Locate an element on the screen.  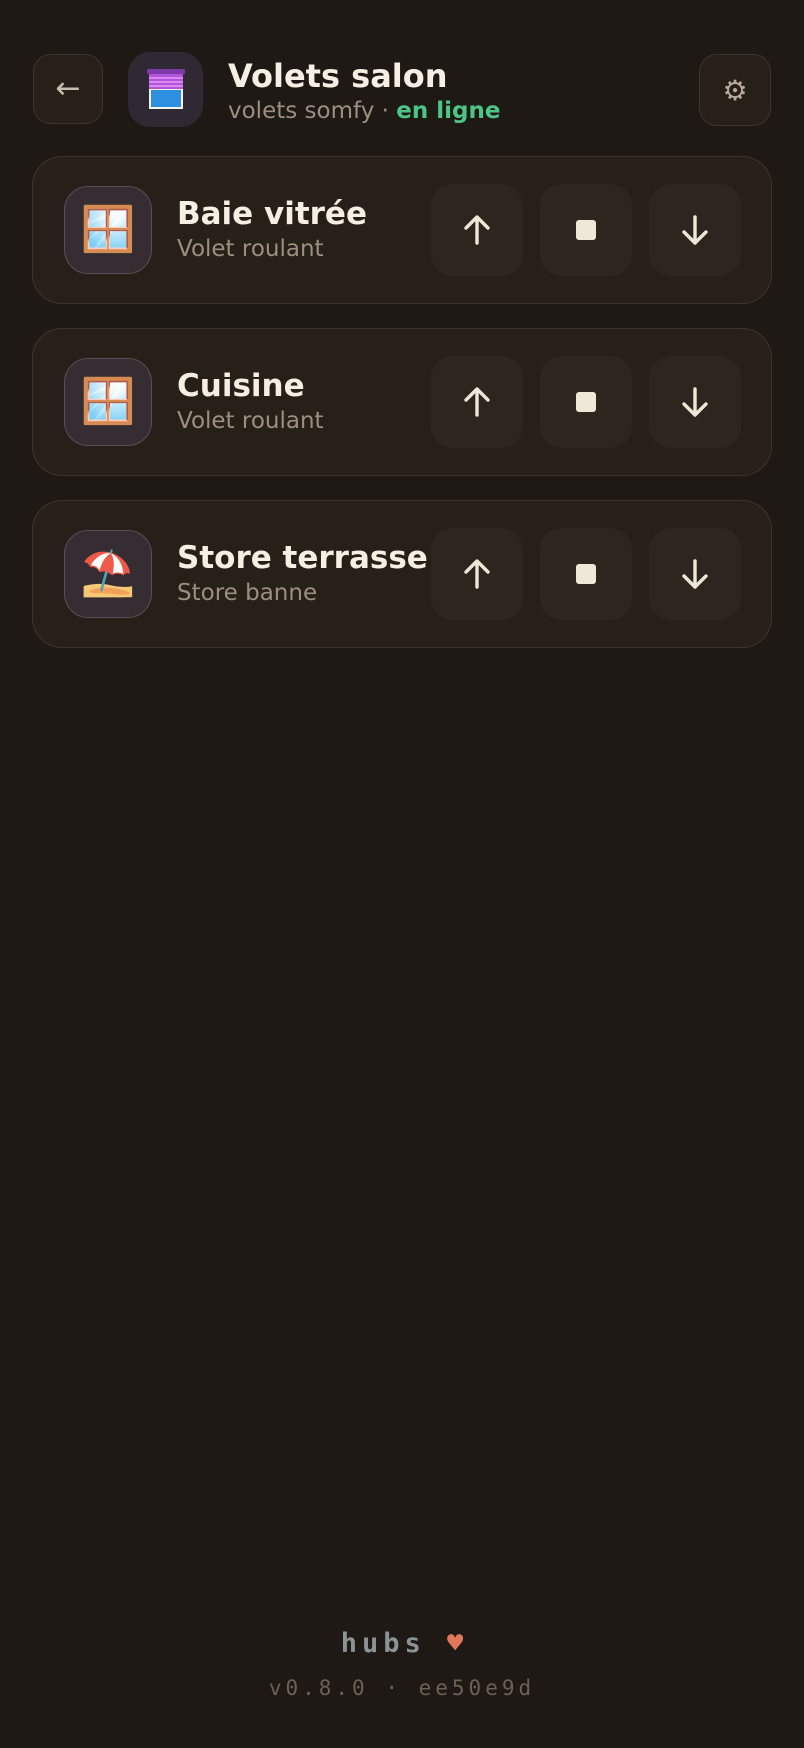
device-name: Cuisine is located at coordinates (241, 386).